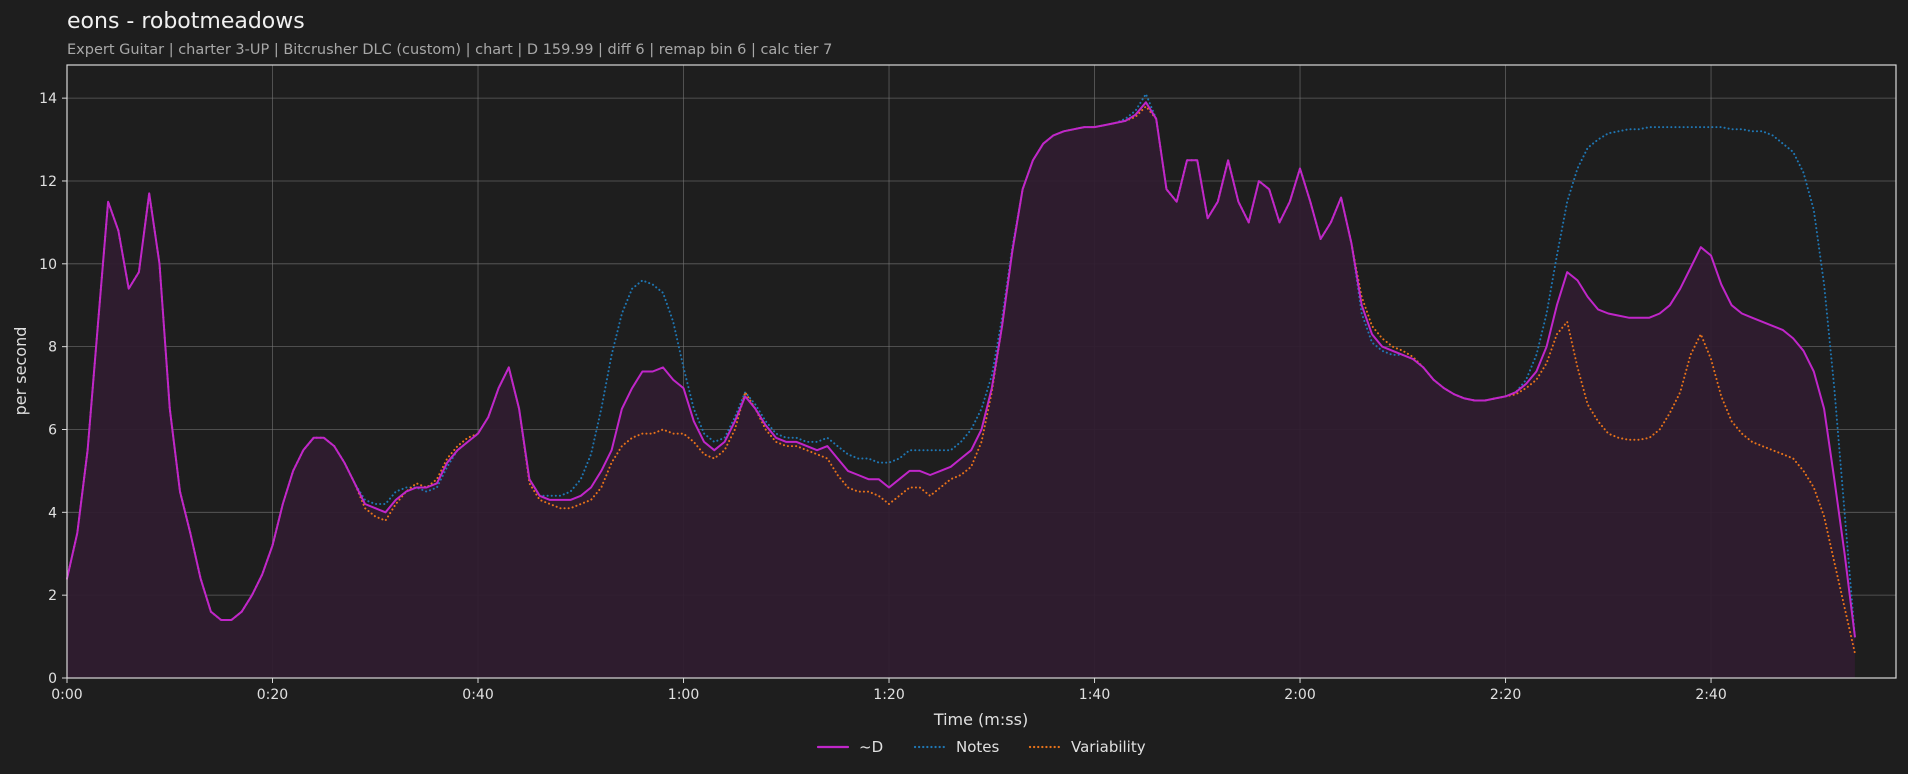  I want to click on y-ticks: 0 2 4 6 8 10 12 14, so click(53, 389).